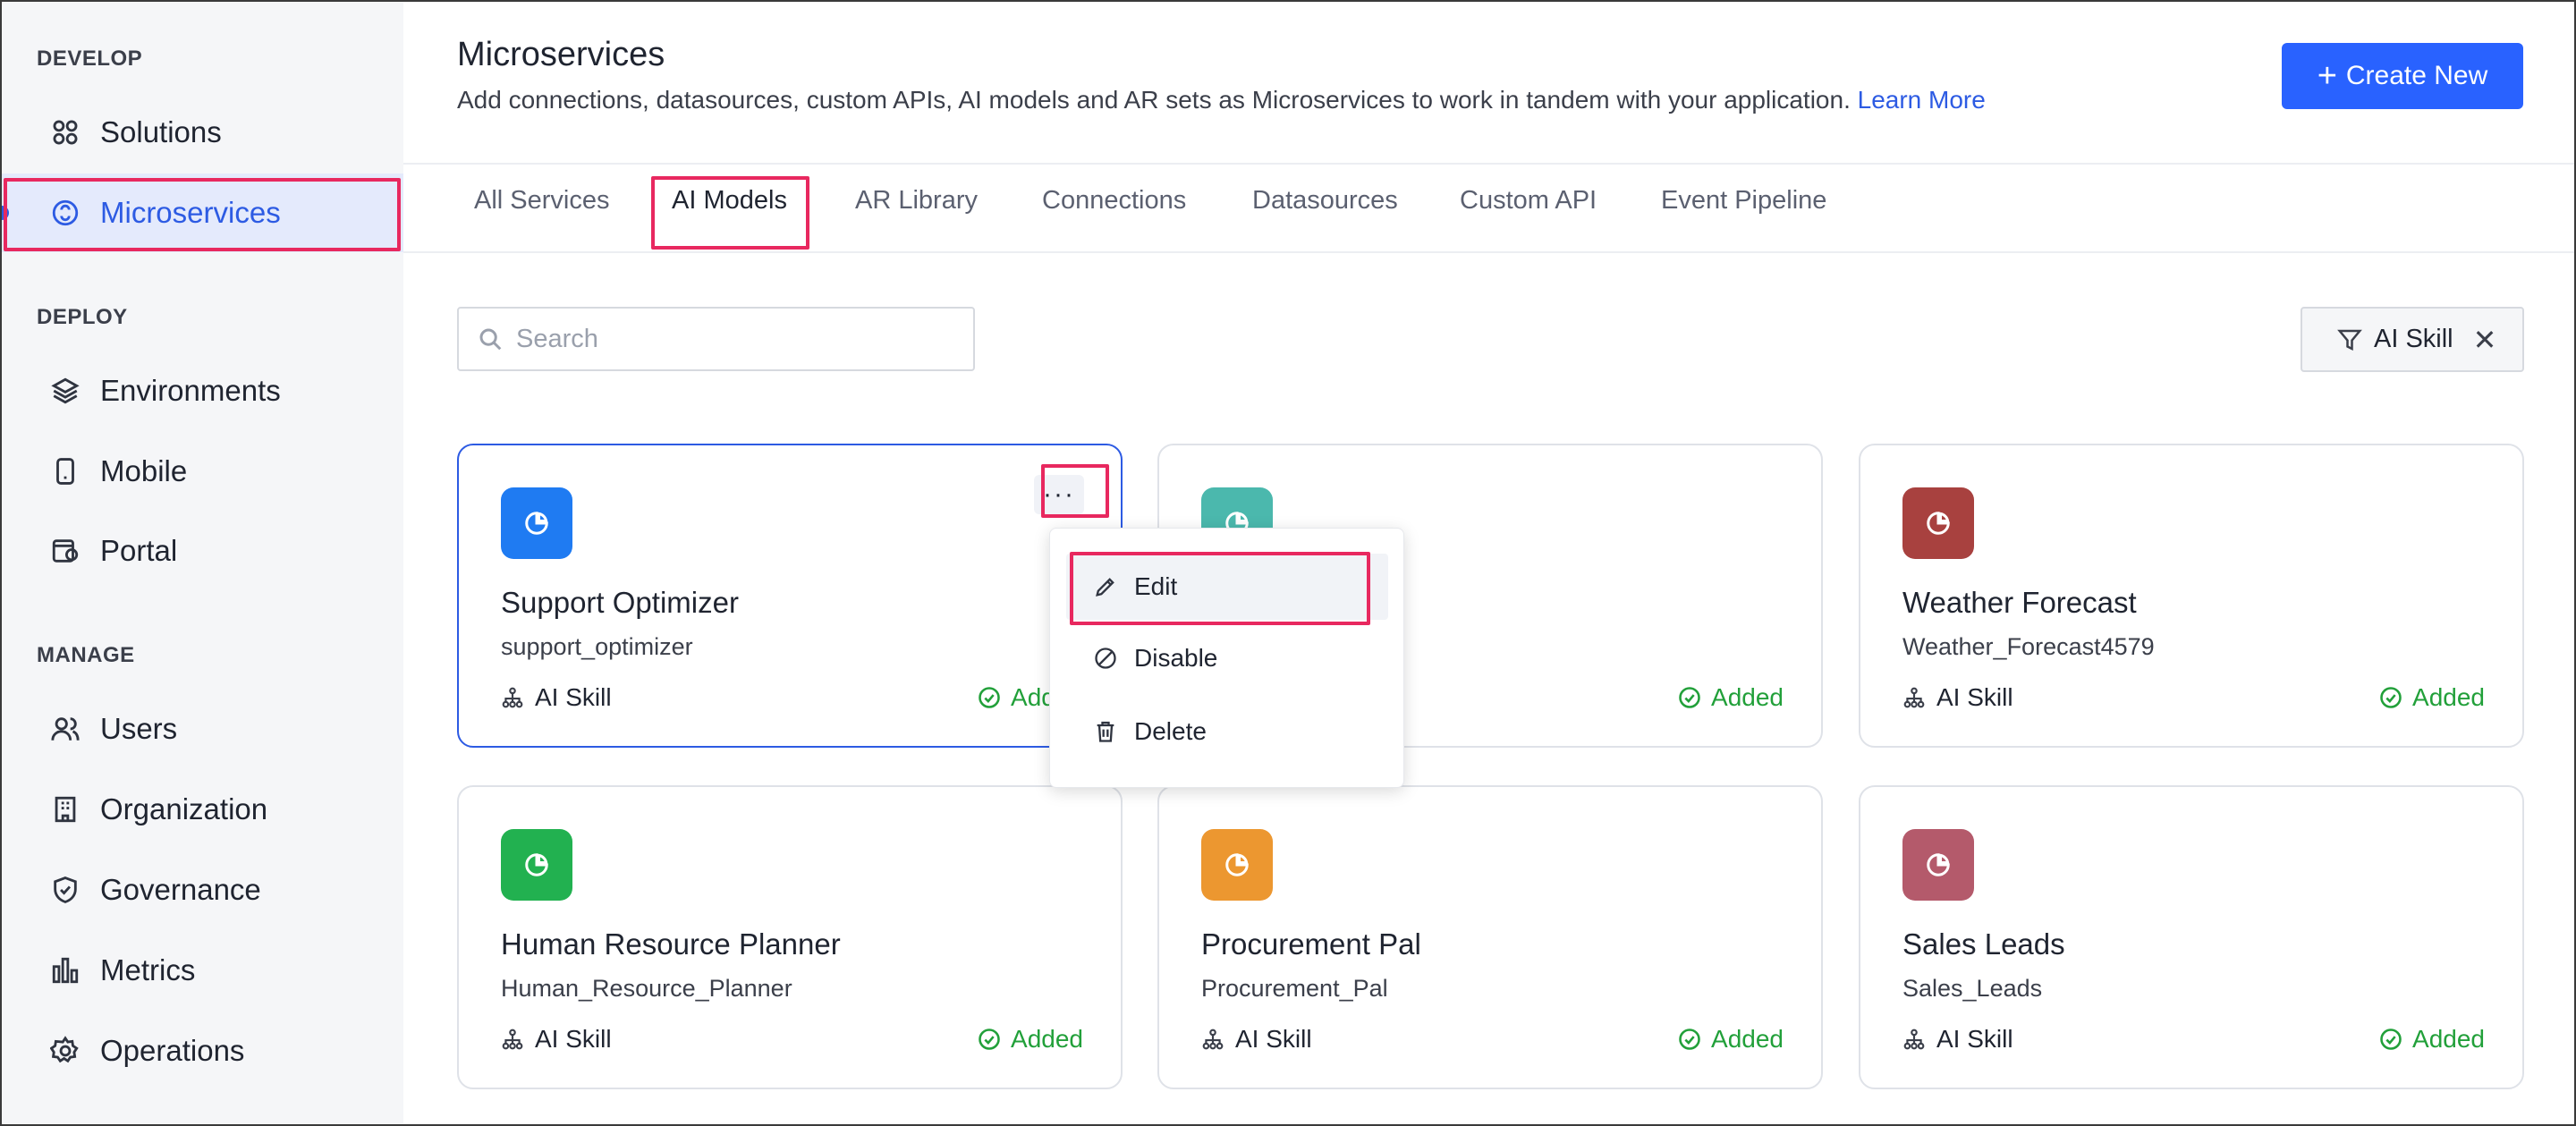 This screenshot has height=1126, width=2576. I want to click on sidebar-item-microservices: Microservices, so click(201, 213).